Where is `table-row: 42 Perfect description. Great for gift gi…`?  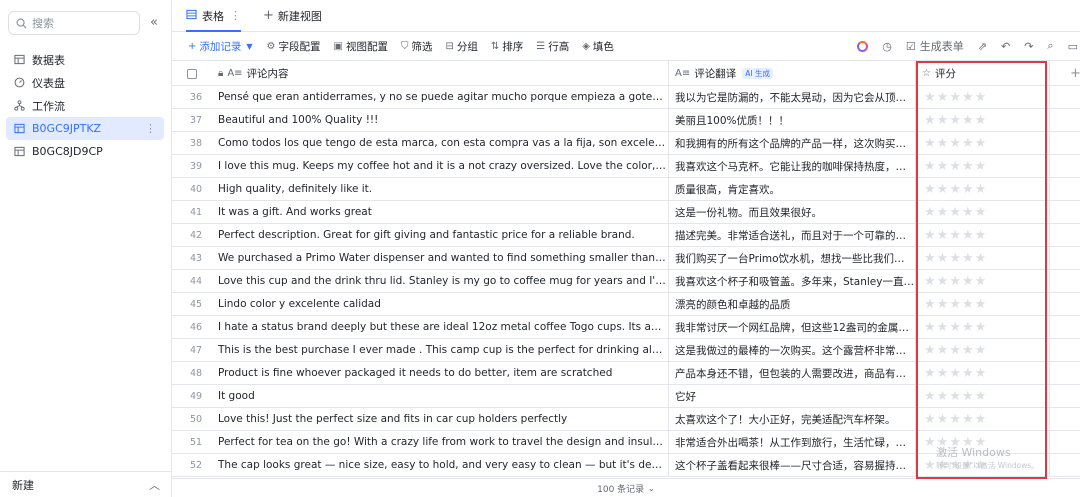 table-row: 42 Perfect description. Great for gift gi… is located at coordinates (626, 235).